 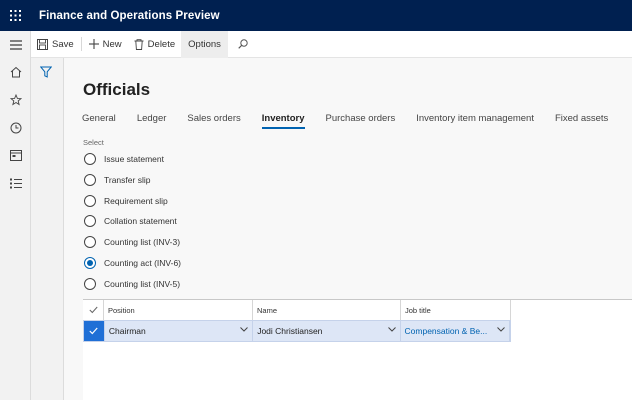 What do you see at coordinates (316, 15) in the screenshot?
I see `app-header: Finance and Operations Preview` at bounding box center [316, 15].